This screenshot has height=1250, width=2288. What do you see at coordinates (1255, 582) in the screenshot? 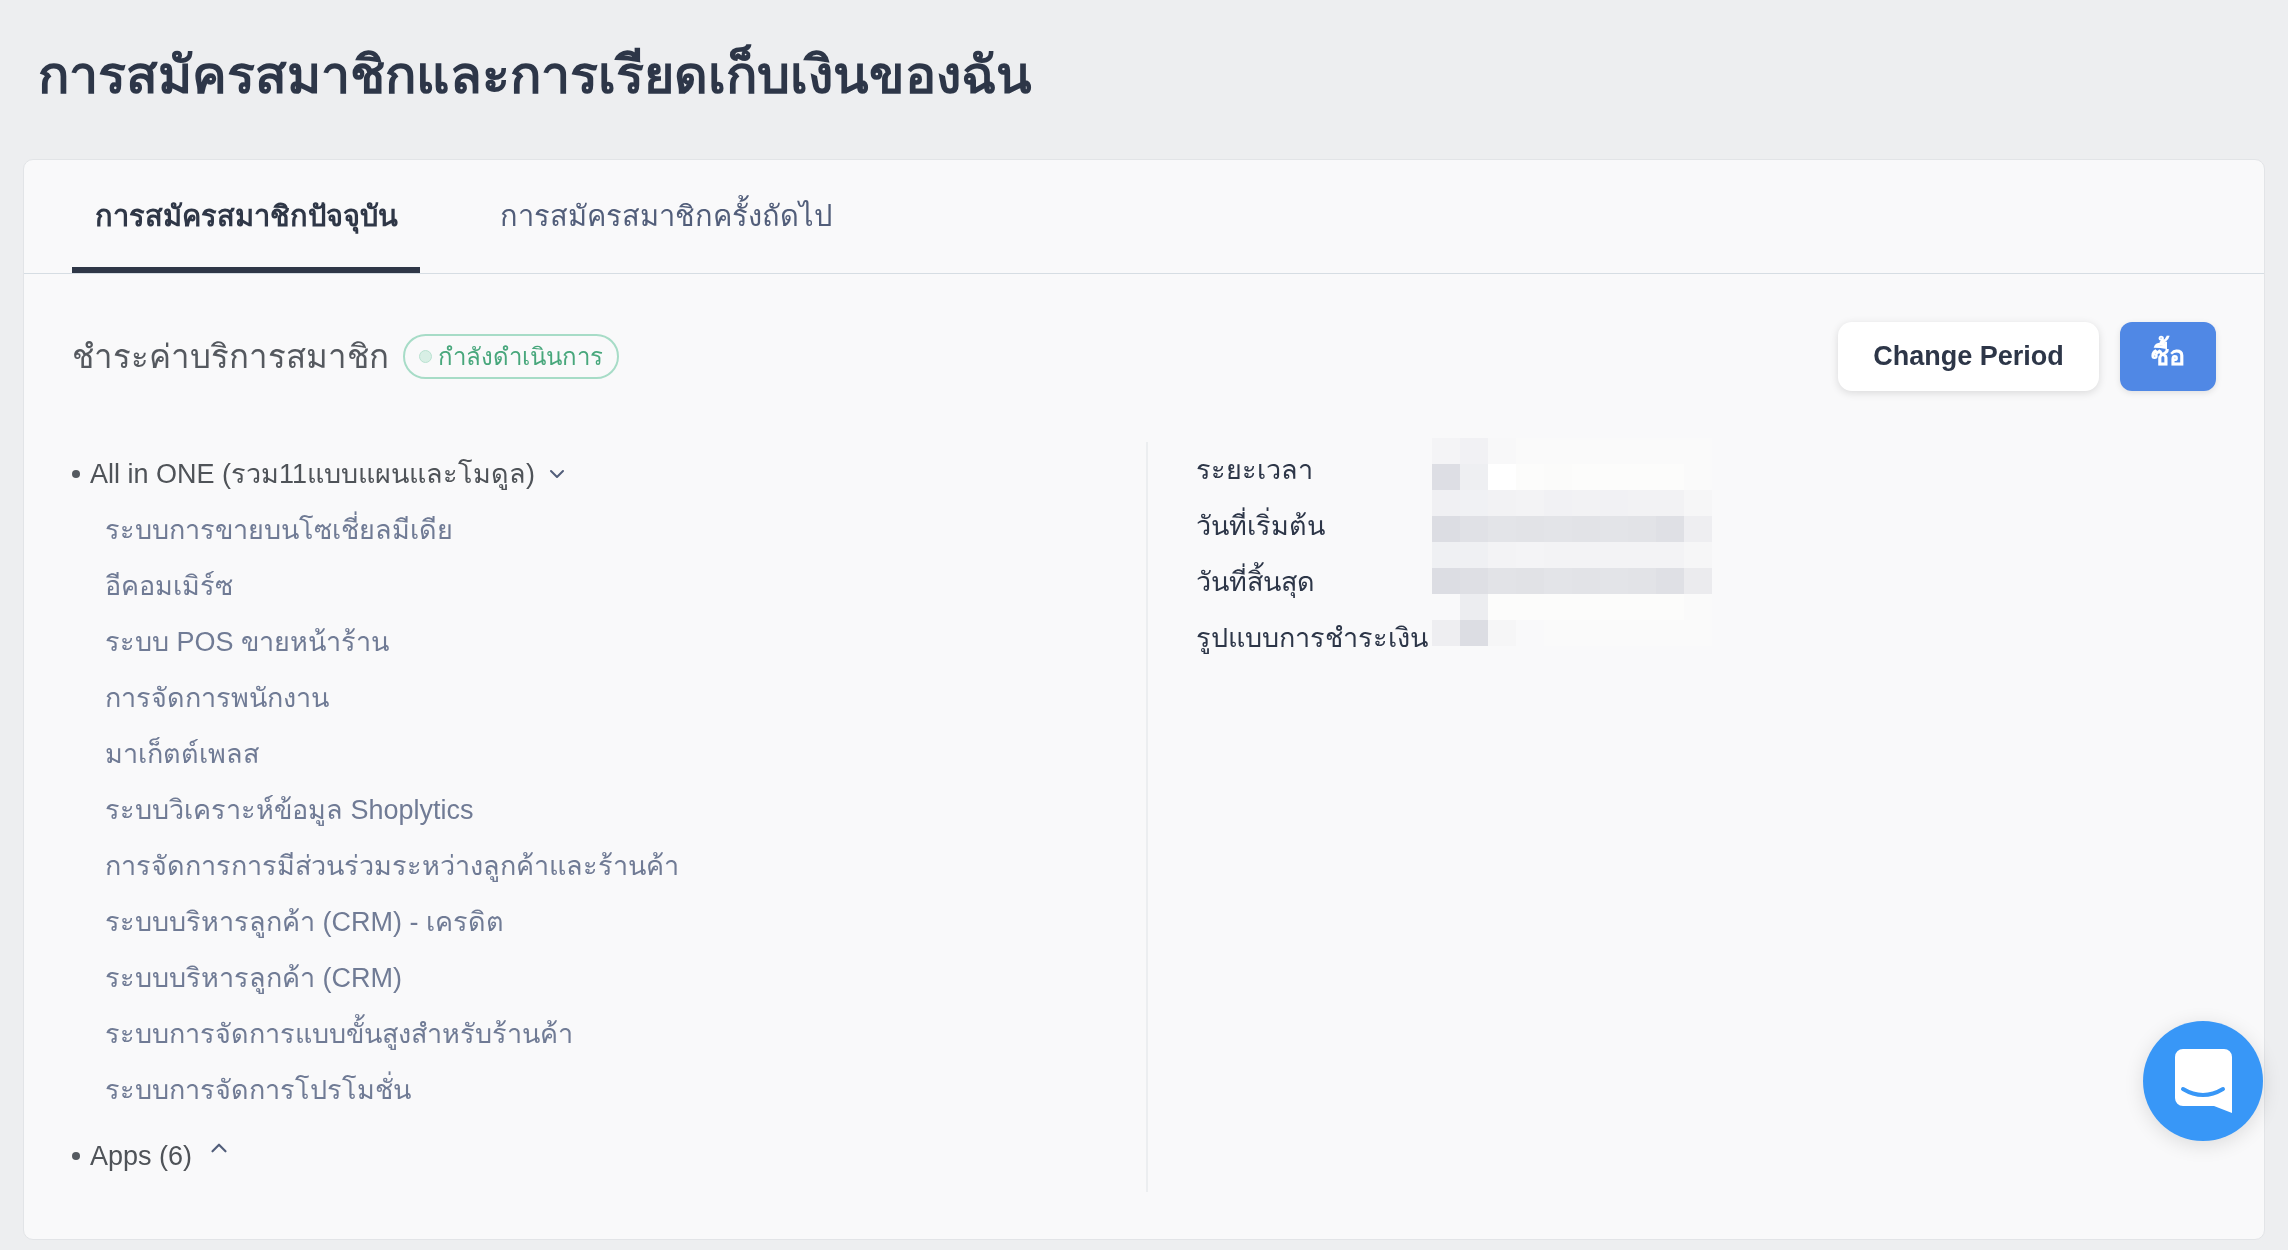
I see `detail-label: วันที่สิ้นสุด` at bounding box center [1255, 582].